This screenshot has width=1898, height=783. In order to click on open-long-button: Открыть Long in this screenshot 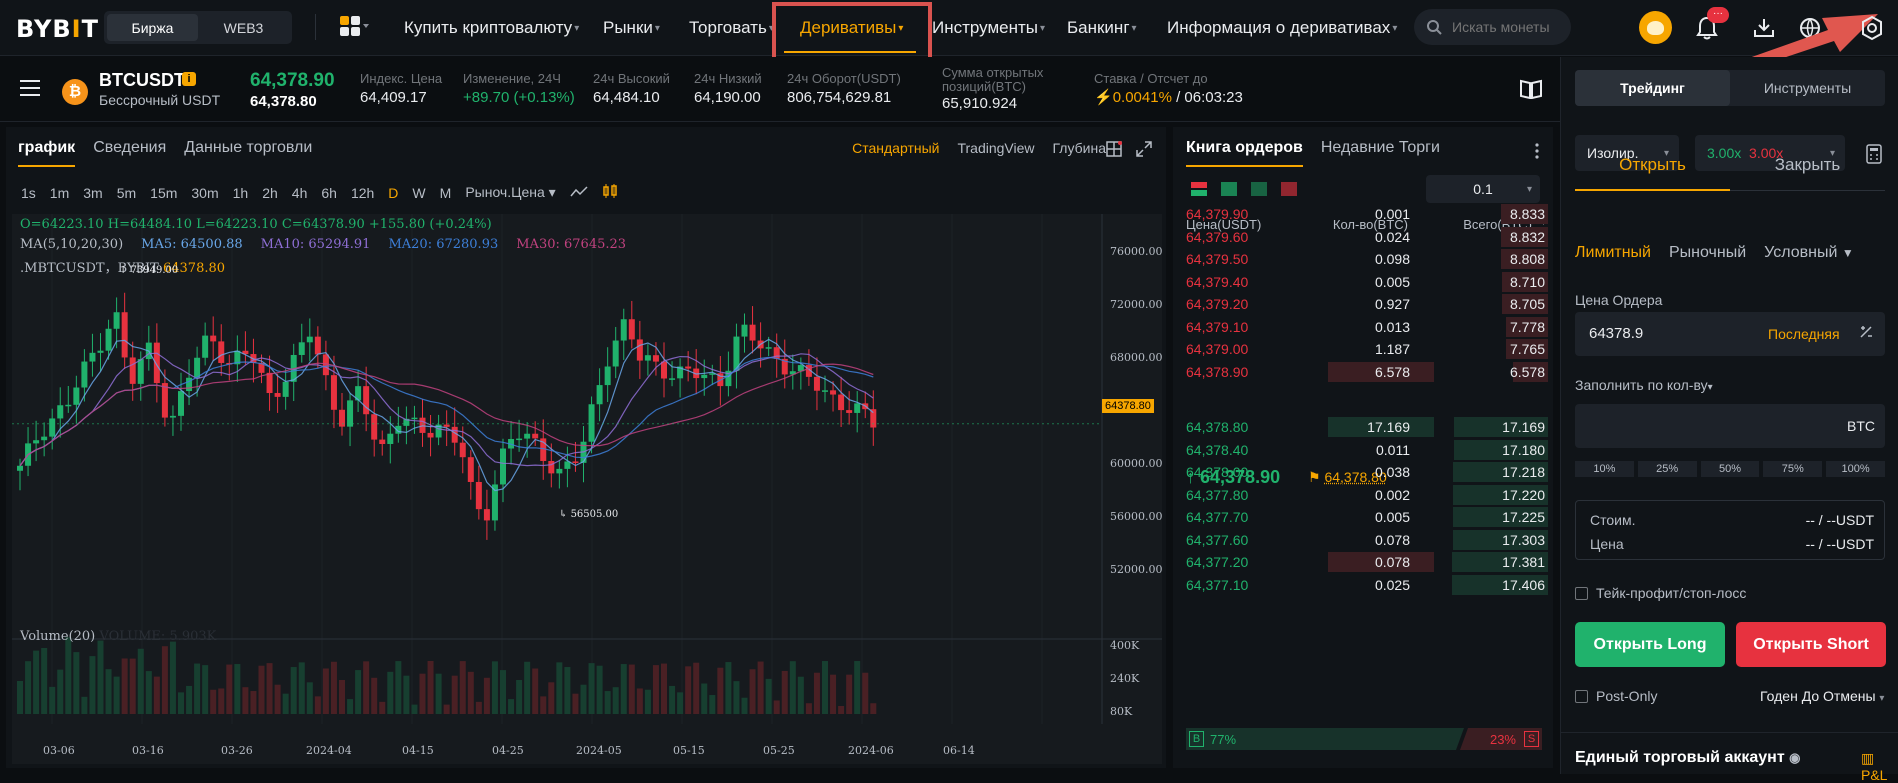, I will do `click(1650, 644)`.